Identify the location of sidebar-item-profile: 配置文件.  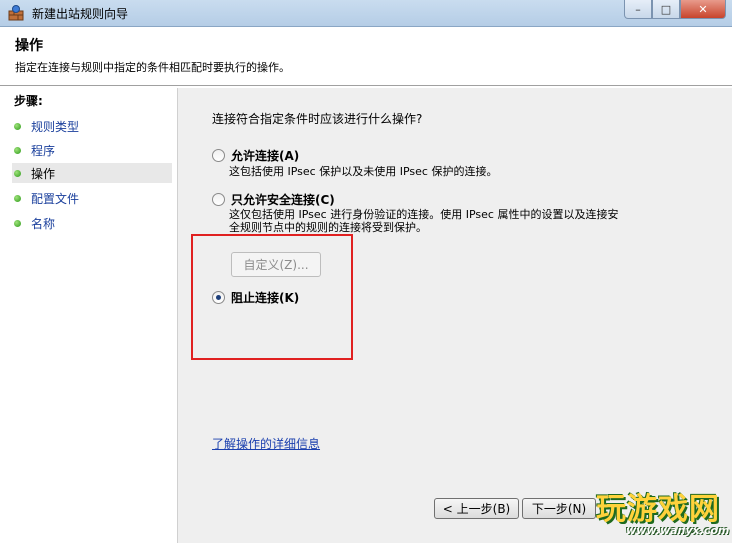
(92, 198).